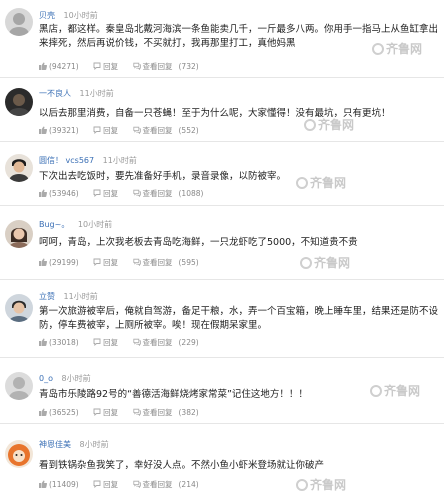  I want to click on view-replies-link: 查看回复 (214), so click(168, 484).